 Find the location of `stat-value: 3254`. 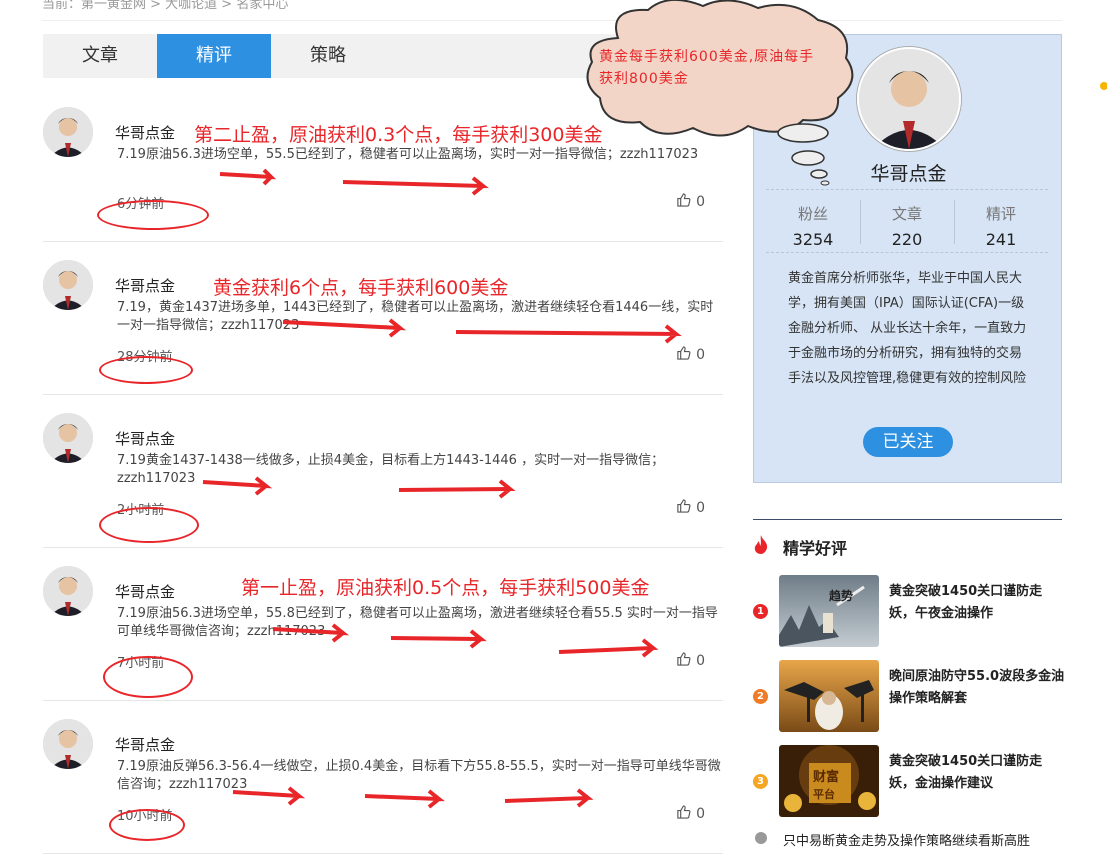

stat-value: 3254 is located at coordinates (813, 239).